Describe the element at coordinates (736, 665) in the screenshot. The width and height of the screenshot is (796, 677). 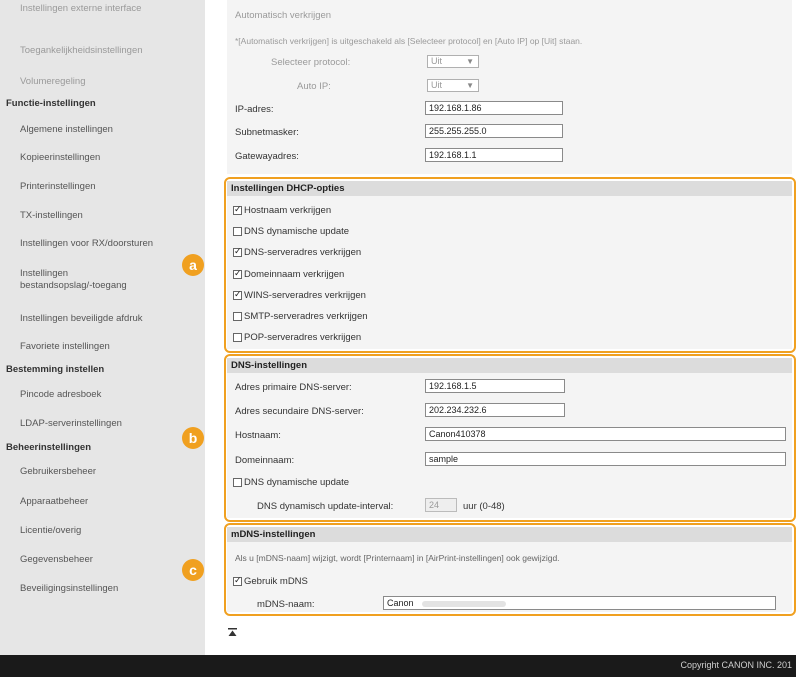
I see `copyright-text: Copyright CANON INC. 201` at that location.